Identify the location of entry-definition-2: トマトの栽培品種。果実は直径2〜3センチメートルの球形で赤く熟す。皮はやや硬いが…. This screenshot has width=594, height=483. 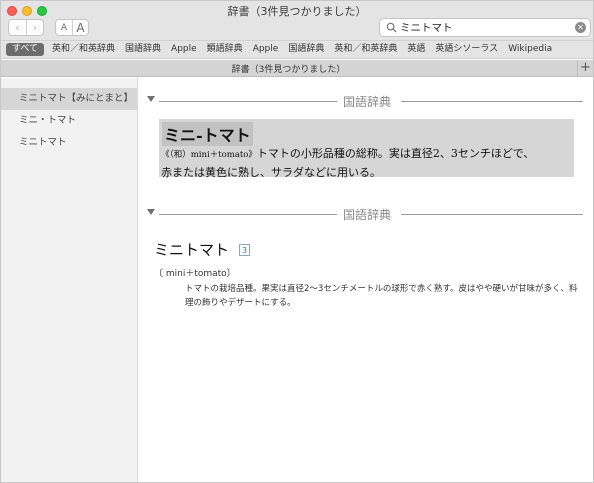
(381, 296).